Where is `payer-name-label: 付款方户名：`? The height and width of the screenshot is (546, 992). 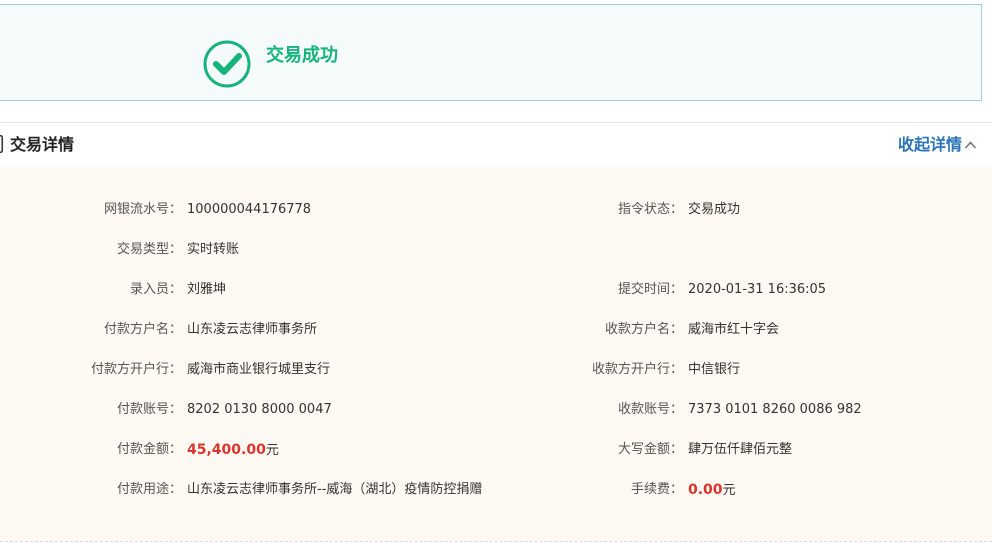 payer-name-label: 付款方户名： is located at coordinates (142, 329).